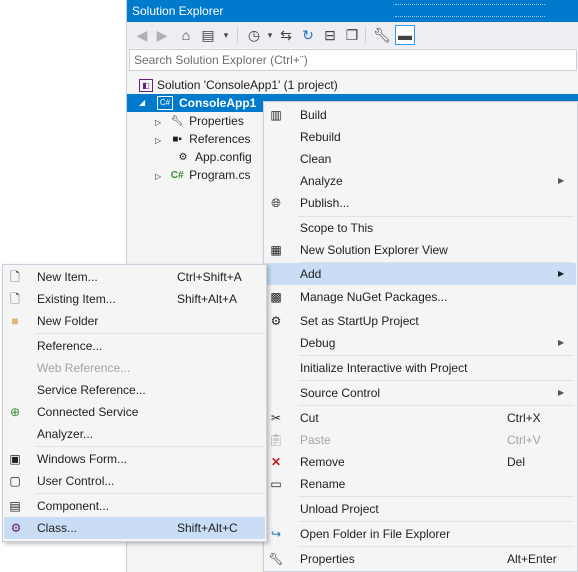 The width and height of the screenshot is (578, 572). Describe the element at coordinates (221, 60) in the screenshot. I see `search-input: Search Solution Explorer (Ctrl+¨)` at that location.